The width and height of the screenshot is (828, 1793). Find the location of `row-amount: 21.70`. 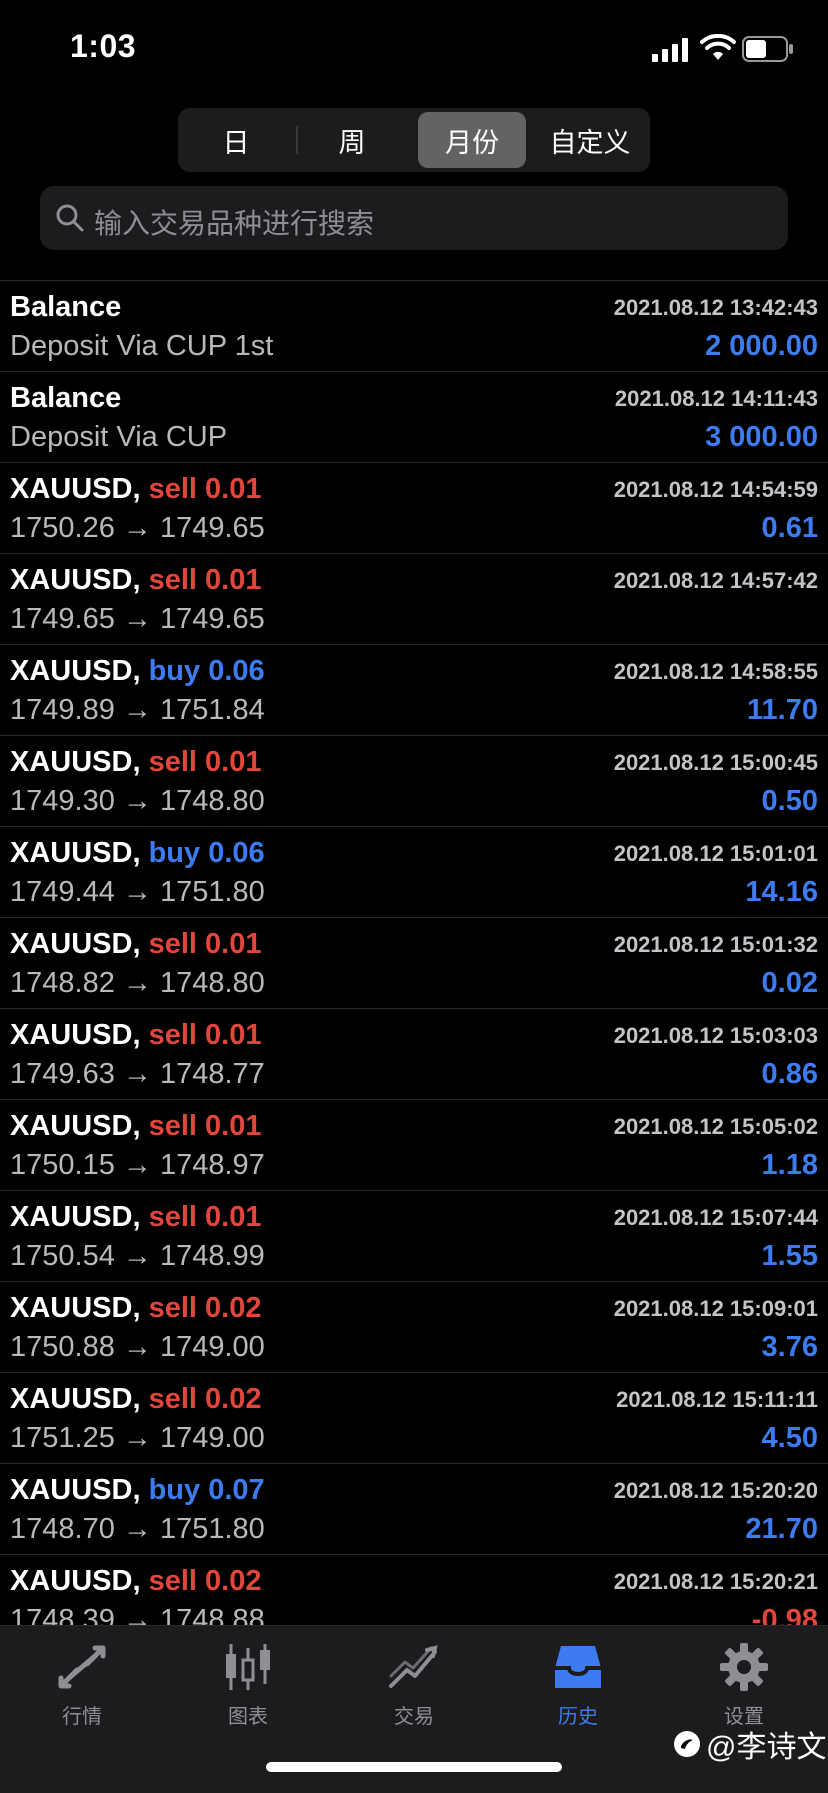

row-amount: 21.70 is located at coordinates (781, 1529).